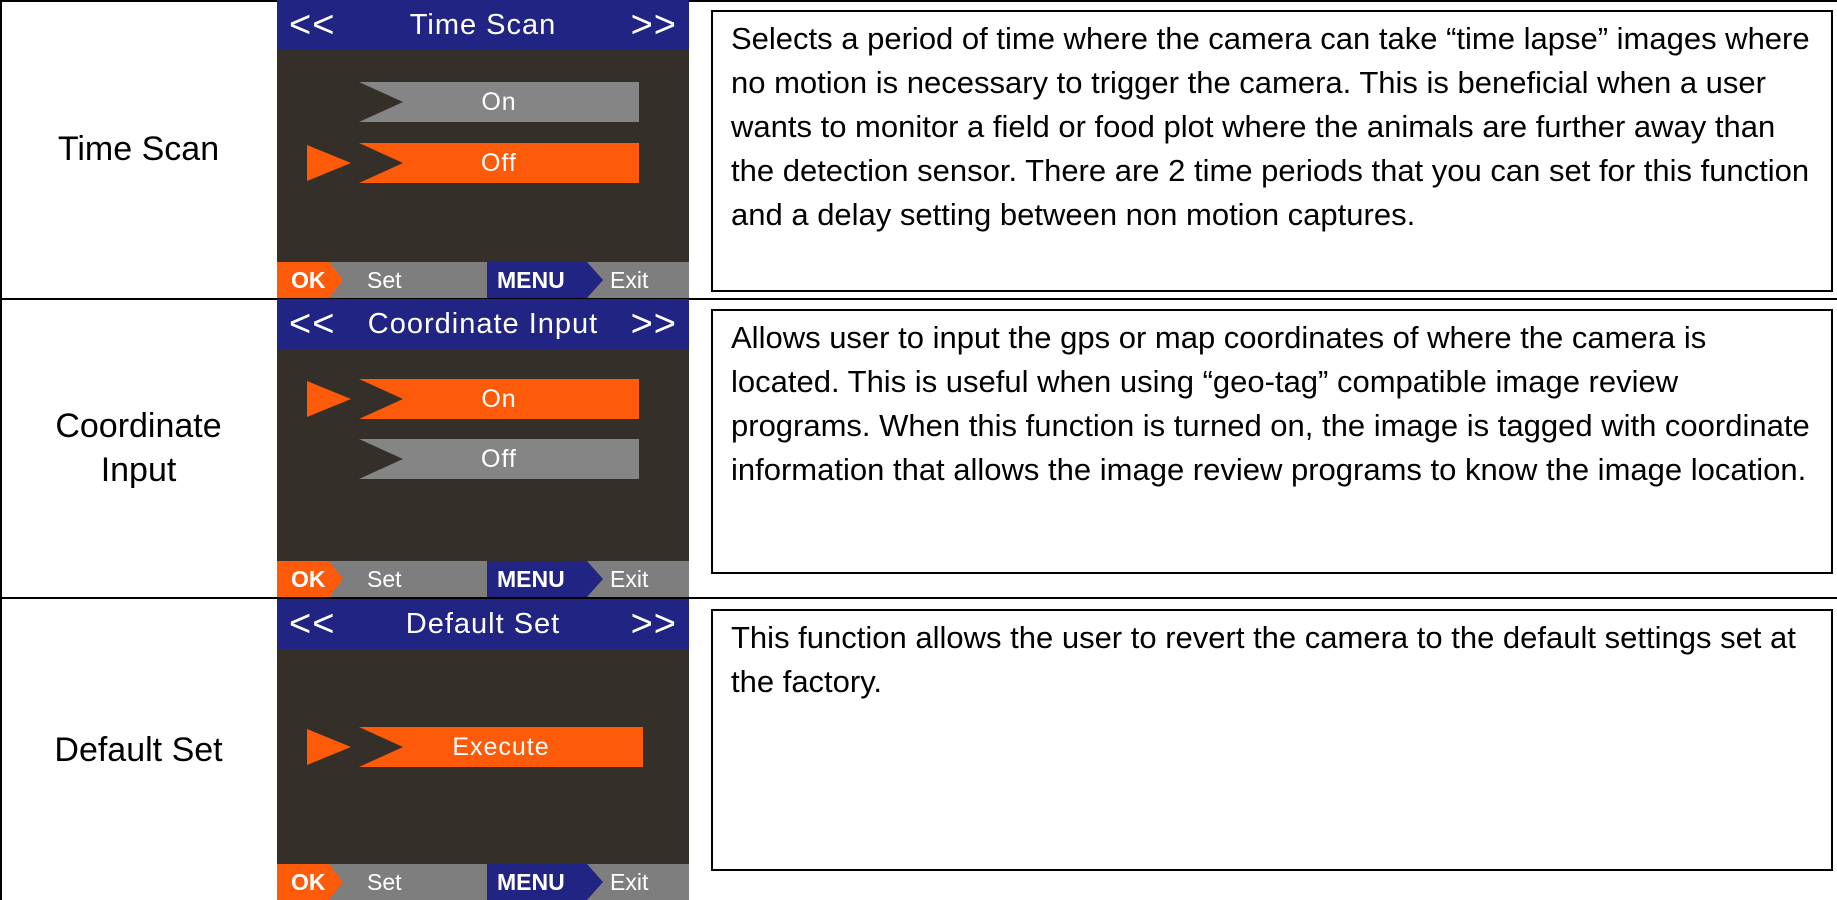 The width and height of the screenshot is (1837, 900). I want to click on row-label-default-set: Default Set, so click(138, 749).